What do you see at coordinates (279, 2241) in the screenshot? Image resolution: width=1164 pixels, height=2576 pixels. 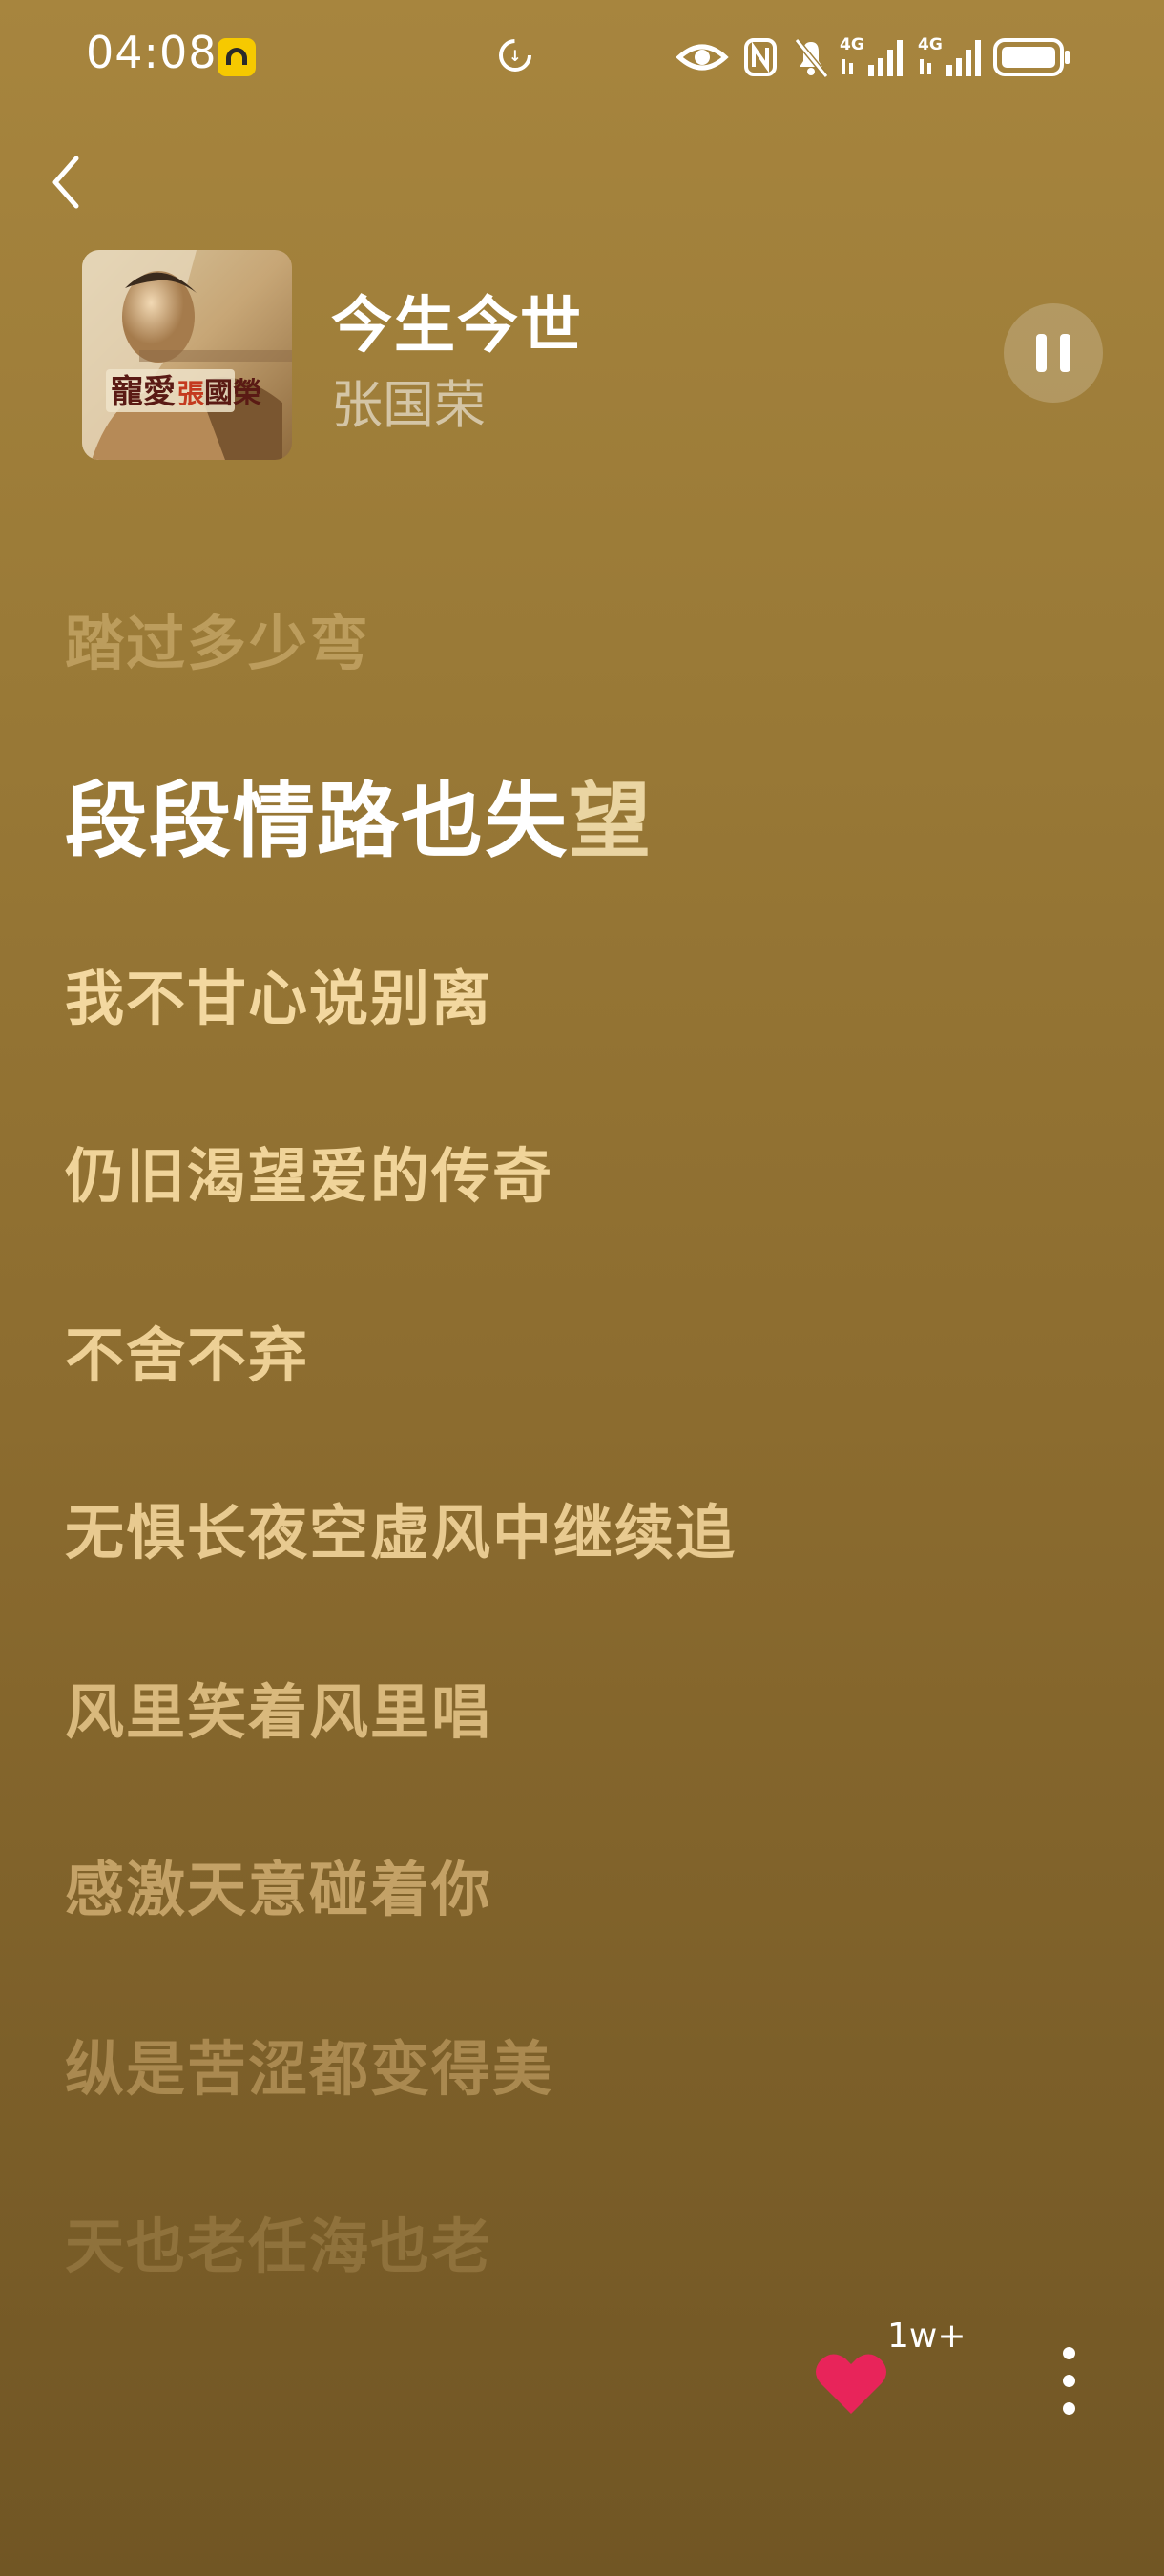 I see `lyric-line: 天也老任海也老` at bounding box center [279, 2241].